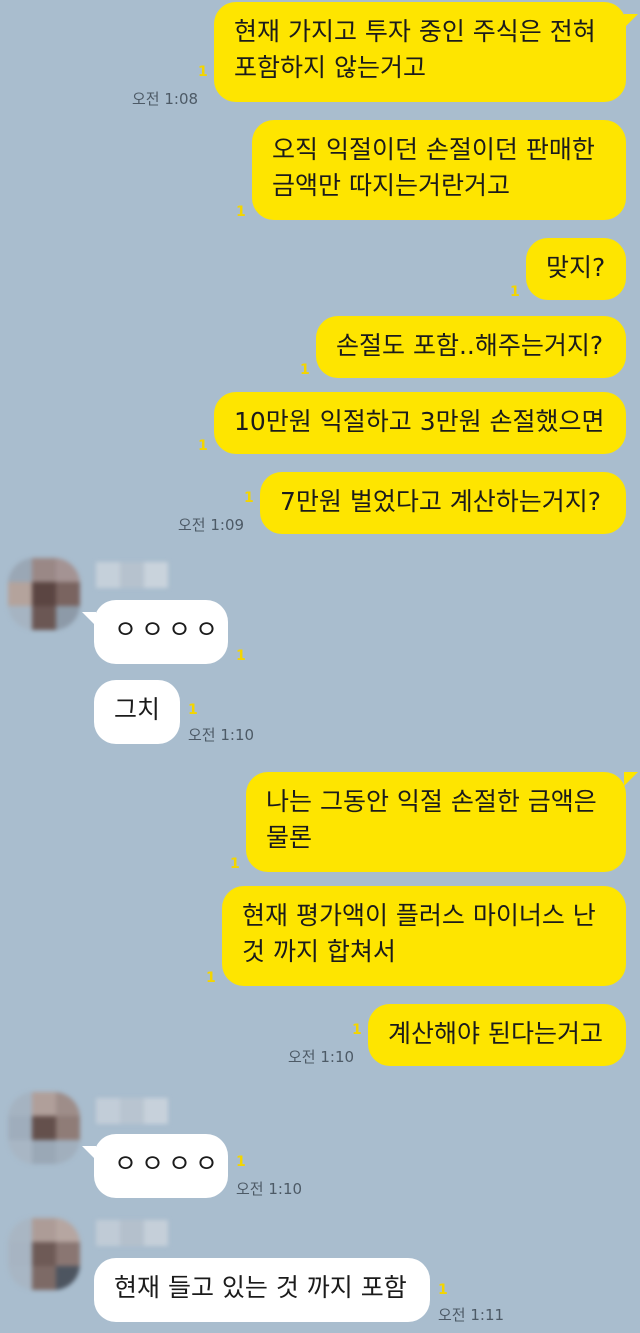 The height and width of the screenshot is (1333, 640). What do you see at coordinates (424, 936) in the screenshot?
I see `message-bubble-mine: 현재 평가액이 플러스 마이너스 난 것 까지 합쳐서` at bounding box center [424, 936].